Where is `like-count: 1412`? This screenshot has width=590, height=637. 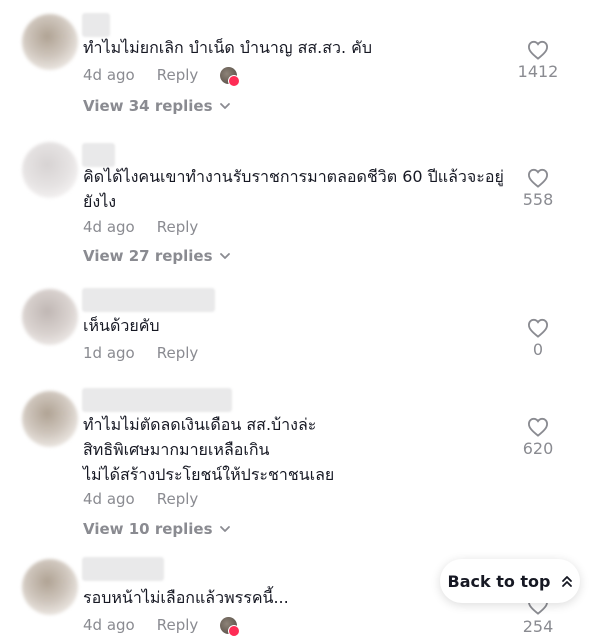 like-count: 1412 is located at coordinates (538, 71).